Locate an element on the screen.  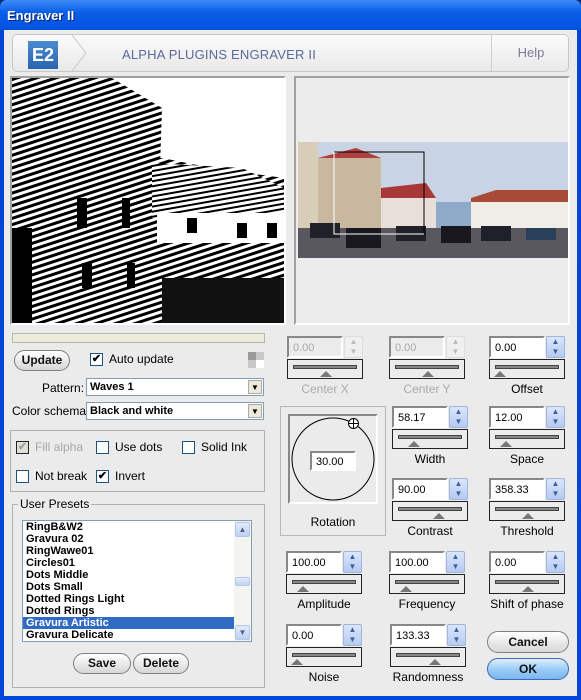
offset-slider is located at coordinates (527, 369).